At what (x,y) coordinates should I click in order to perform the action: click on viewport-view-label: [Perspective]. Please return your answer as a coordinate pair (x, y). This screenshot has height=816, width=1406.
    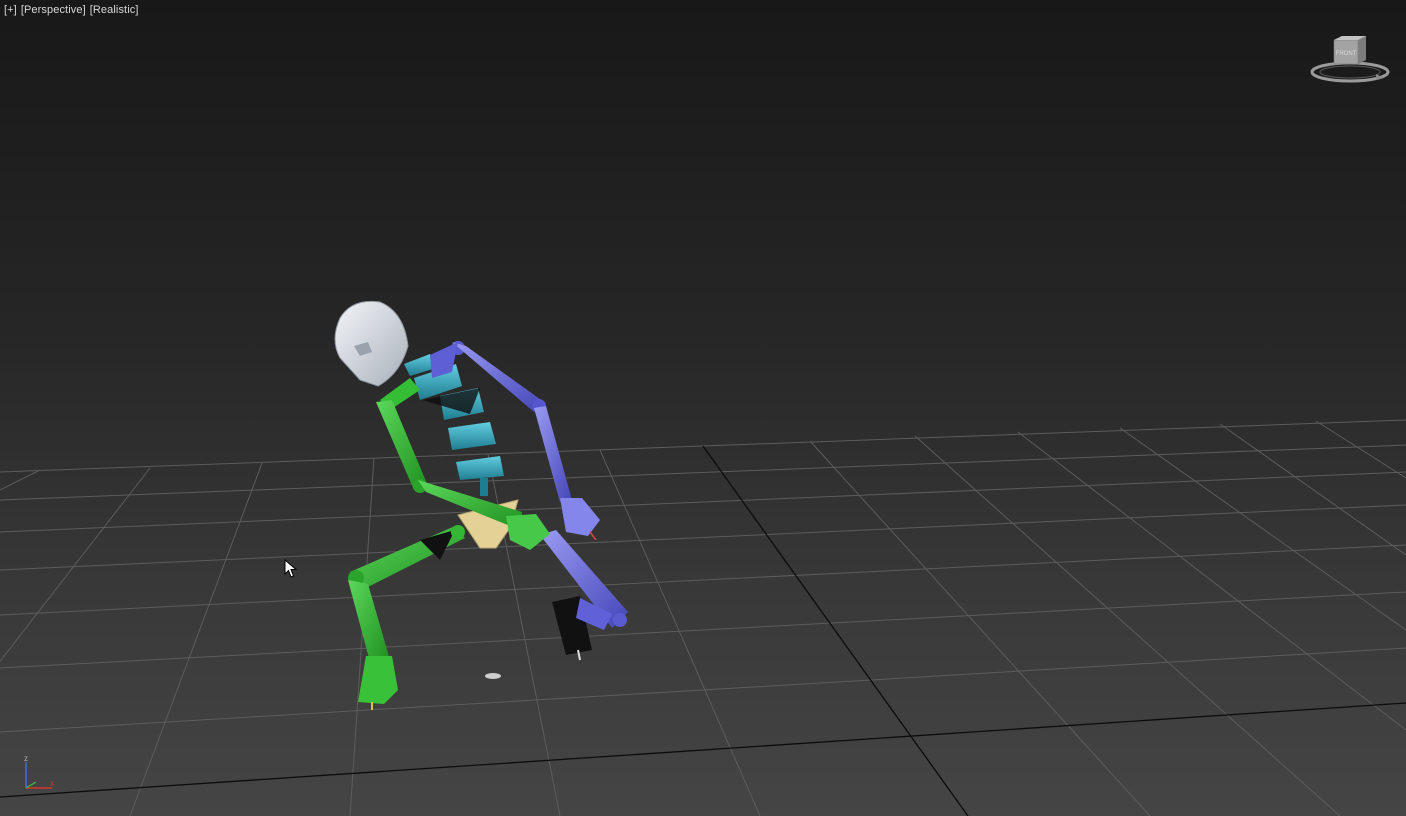
    Looking at the image, I should click on (53, 10).